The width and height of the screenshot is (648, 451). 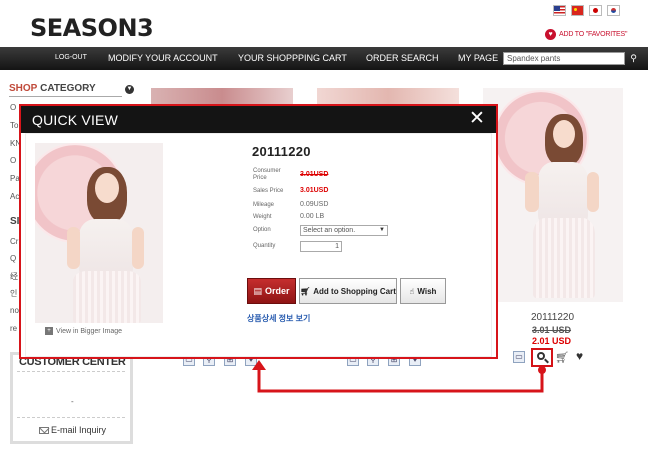 What do you see at coordinates (14, 276) in the screenshot?
I see `sidebar-link: 经` at bounding box center [14, 276].